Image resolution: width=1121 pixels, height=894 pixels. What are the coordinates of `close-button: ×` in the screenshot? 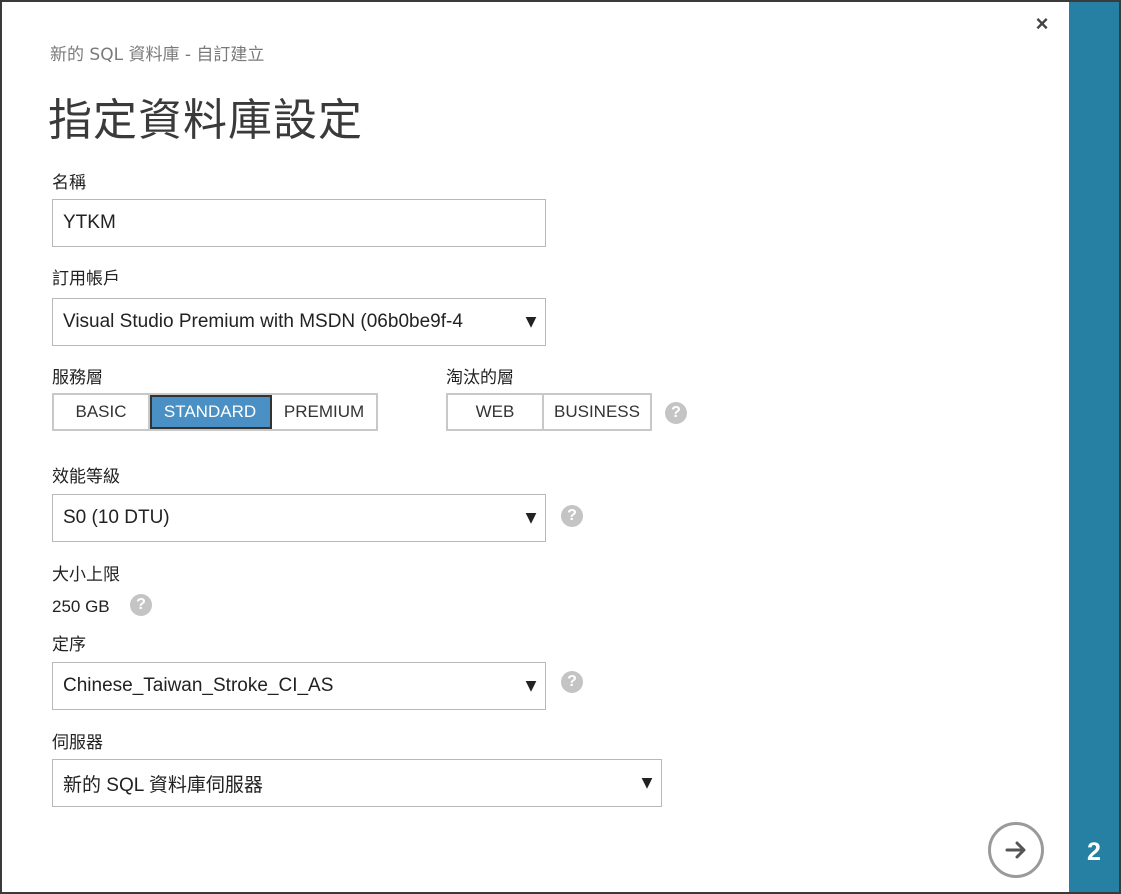 It's located at (1042, 23).